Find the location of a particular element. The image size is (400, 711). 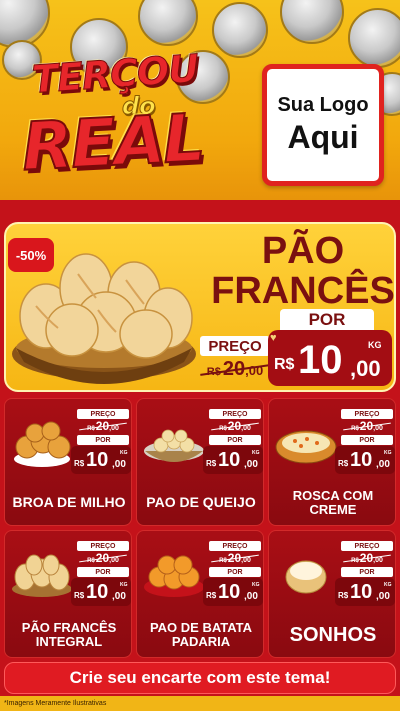

pao-de-queijo-image is located at coordinates (174, 445).